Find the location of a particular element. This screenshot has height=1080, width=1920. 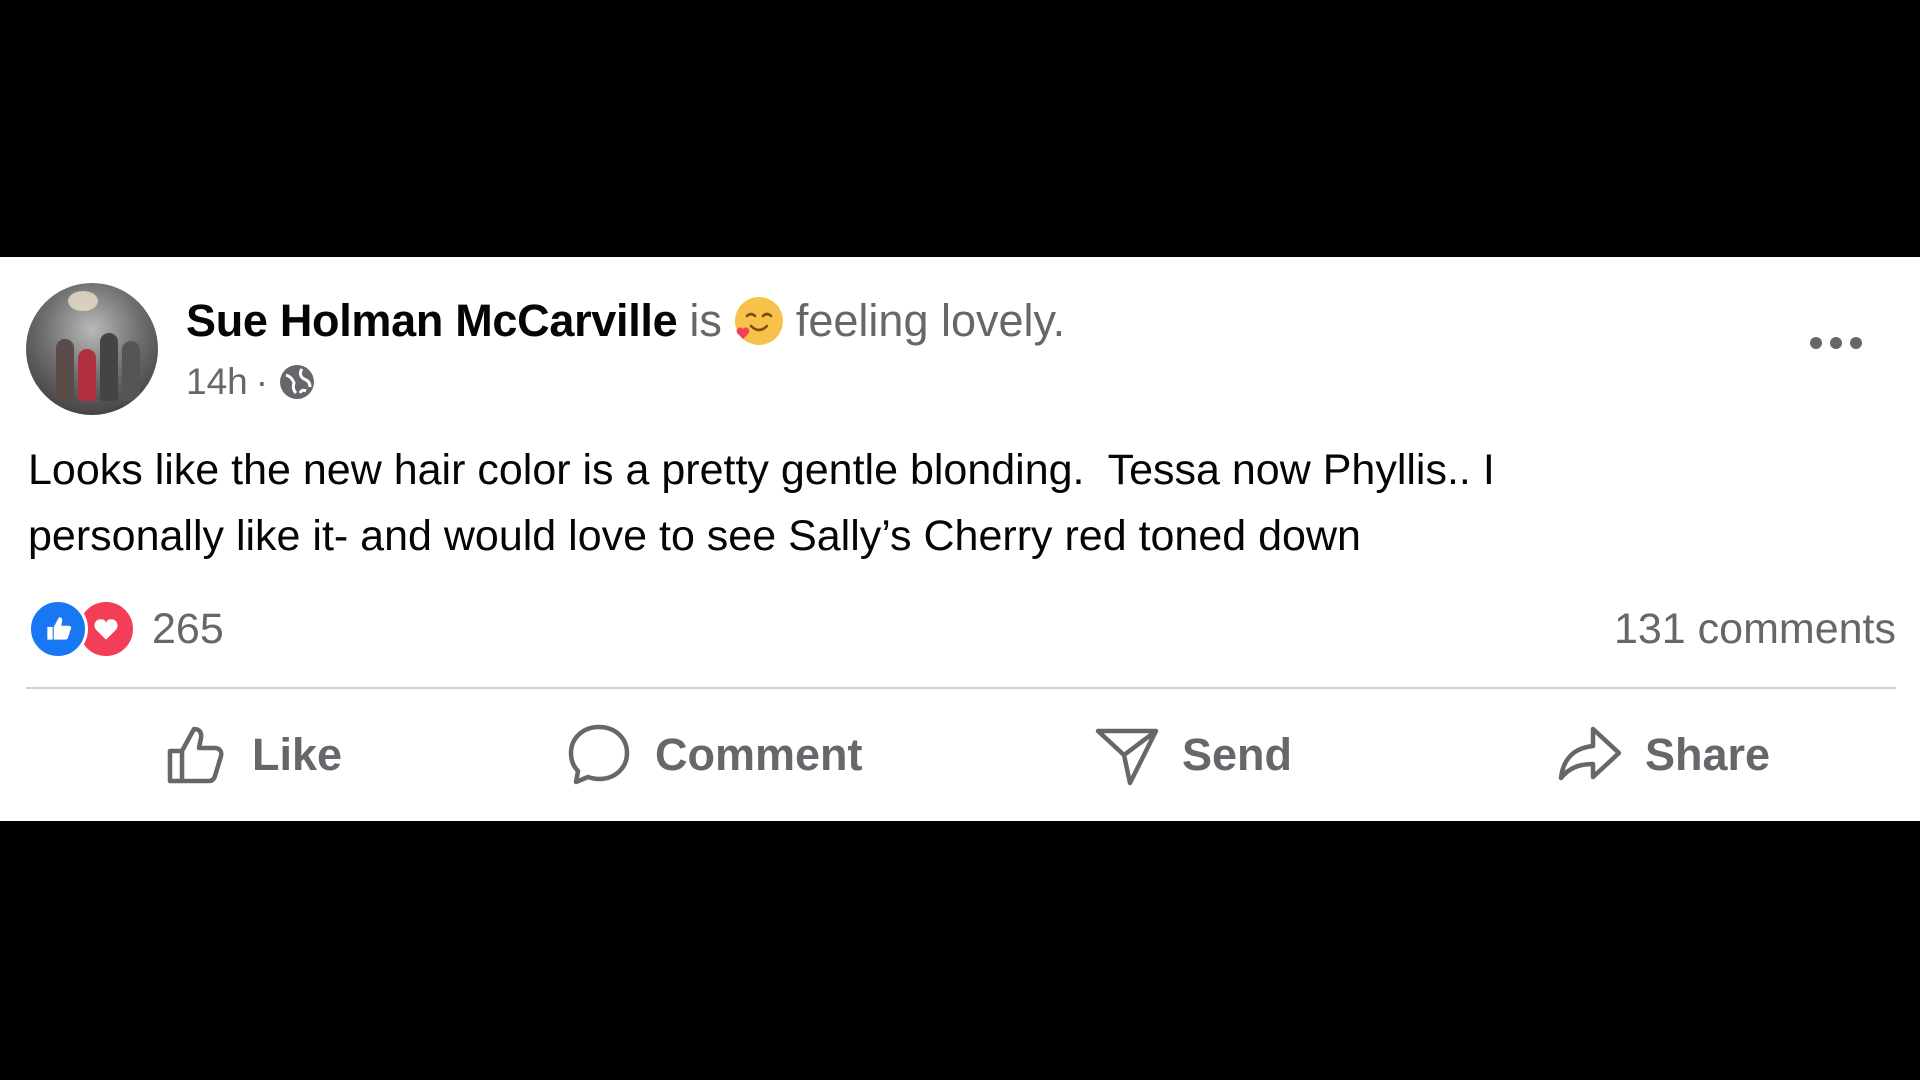

smiling-face-with-heart-icon is located at coordinates (759, 321).